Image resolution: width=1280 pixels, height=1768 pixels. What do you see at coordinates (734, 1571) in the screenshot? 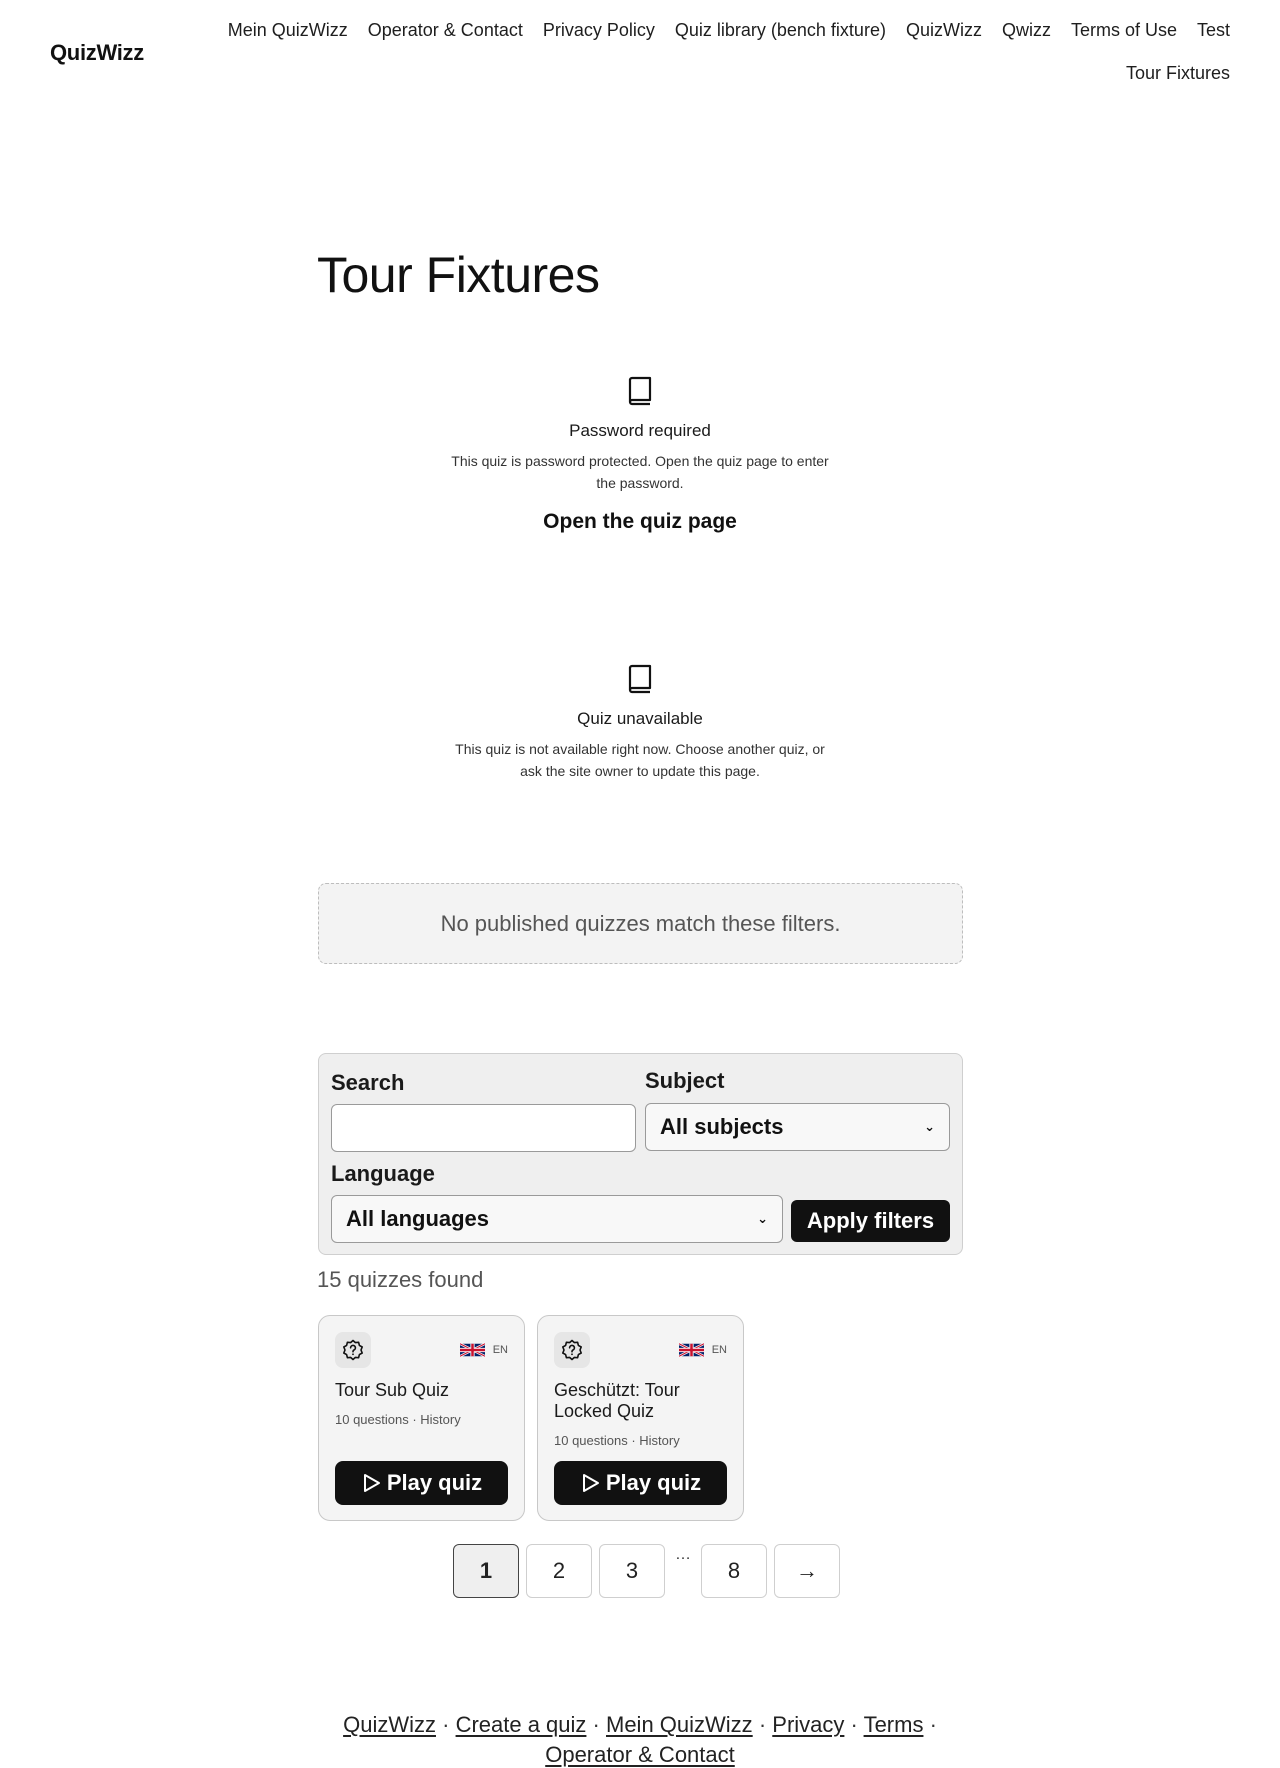
I see `page-8-button: 8` at bounding box center [734, 1571].